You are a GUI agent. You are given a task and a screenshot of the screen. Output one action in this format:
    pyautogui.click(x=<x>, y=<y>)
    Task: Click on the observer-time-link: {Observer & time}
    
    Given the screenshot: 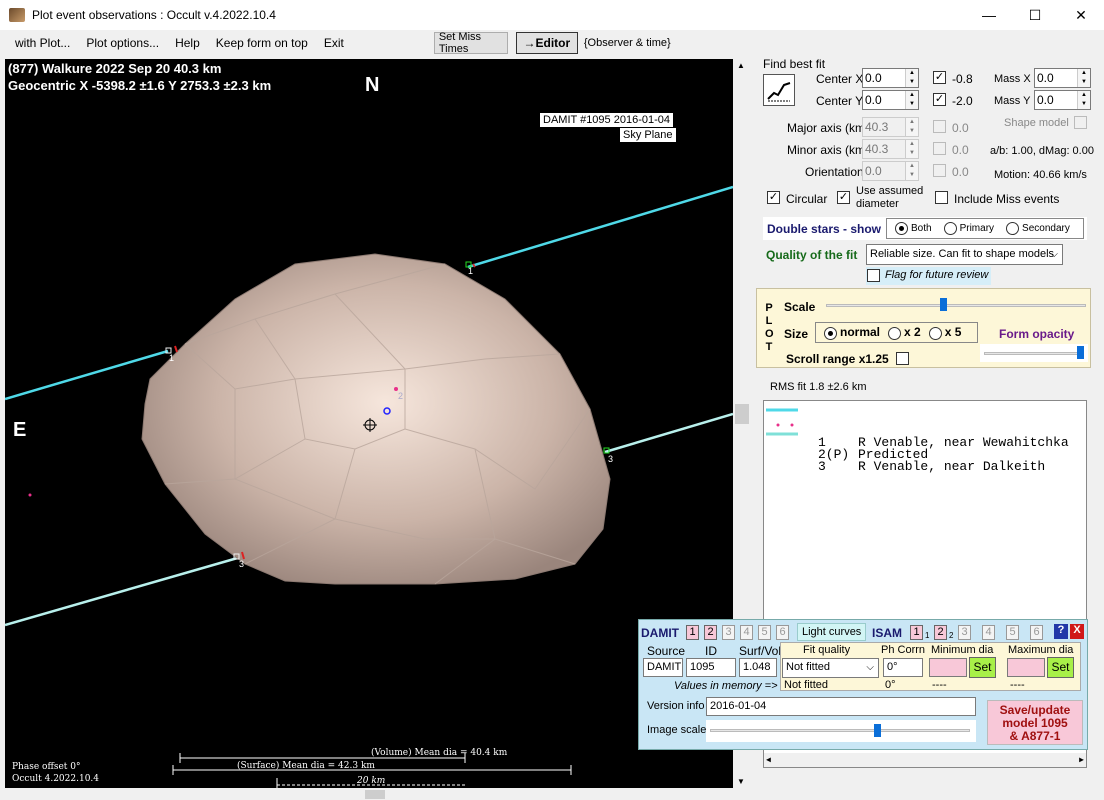 What is the action you would take?
    pyautogui.click(x=628, y=43)
    